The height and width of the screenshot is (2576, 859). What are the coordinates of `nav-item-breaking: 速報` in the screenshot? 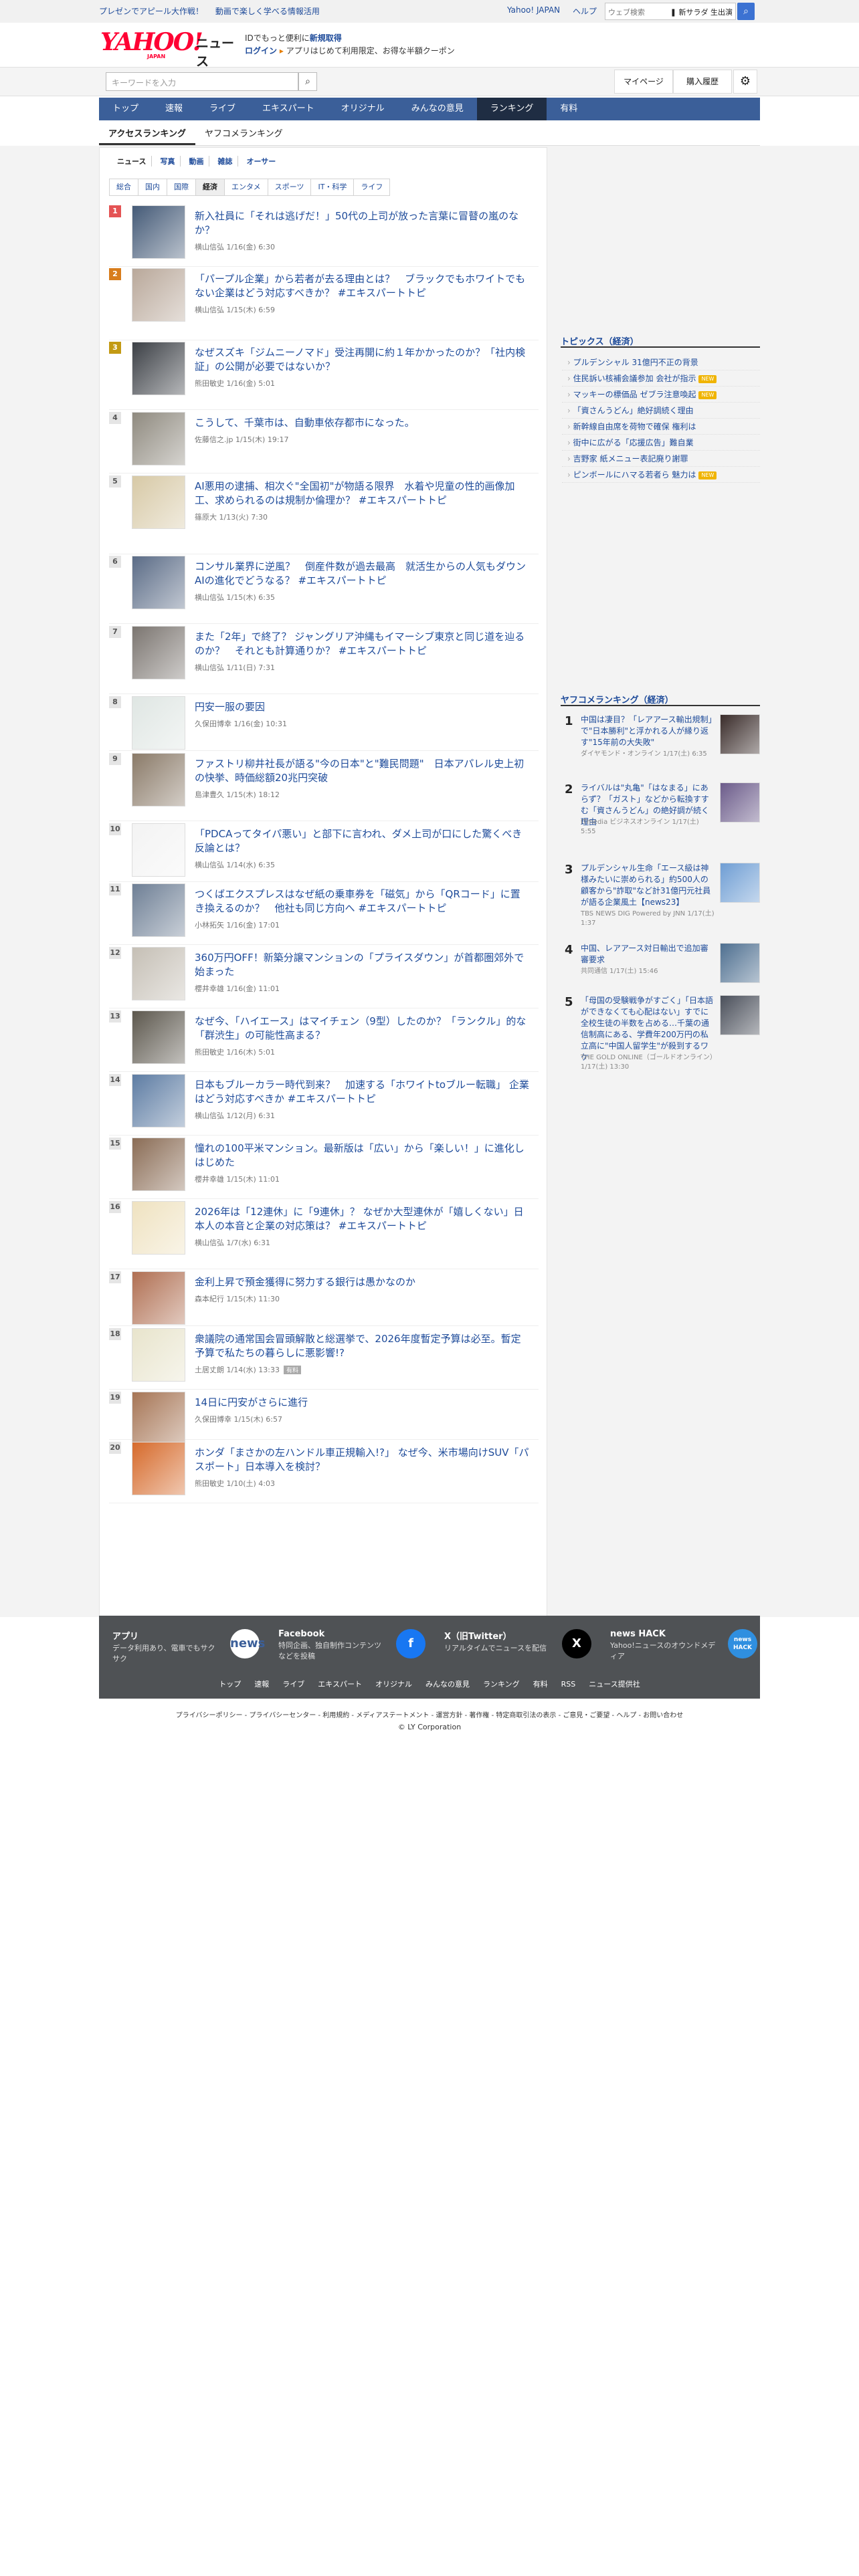 It's located at (174, 109).